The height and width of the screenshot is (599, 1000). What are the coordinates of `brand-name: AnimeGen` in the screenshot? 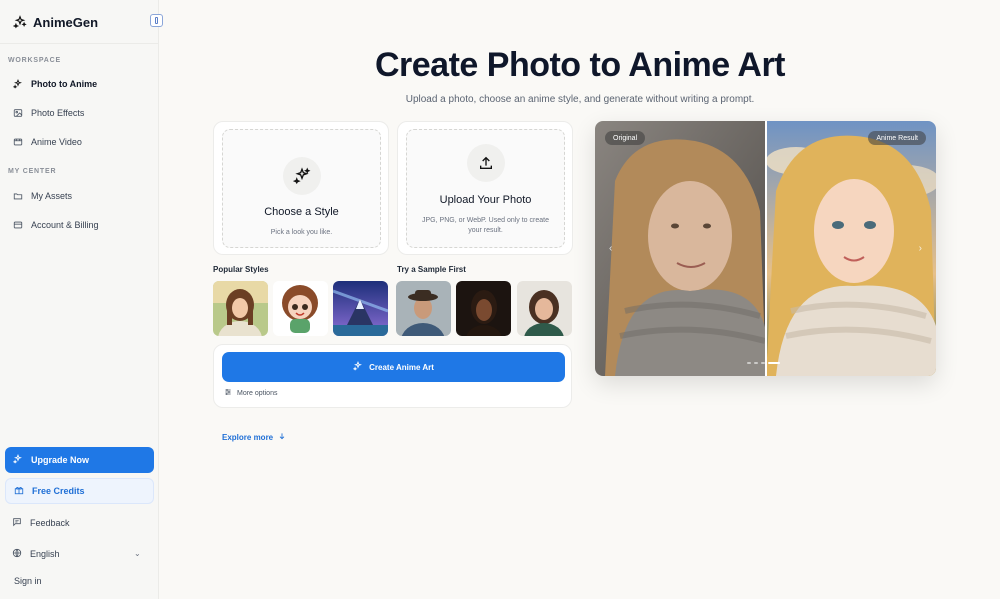 It's located at (66, 22).